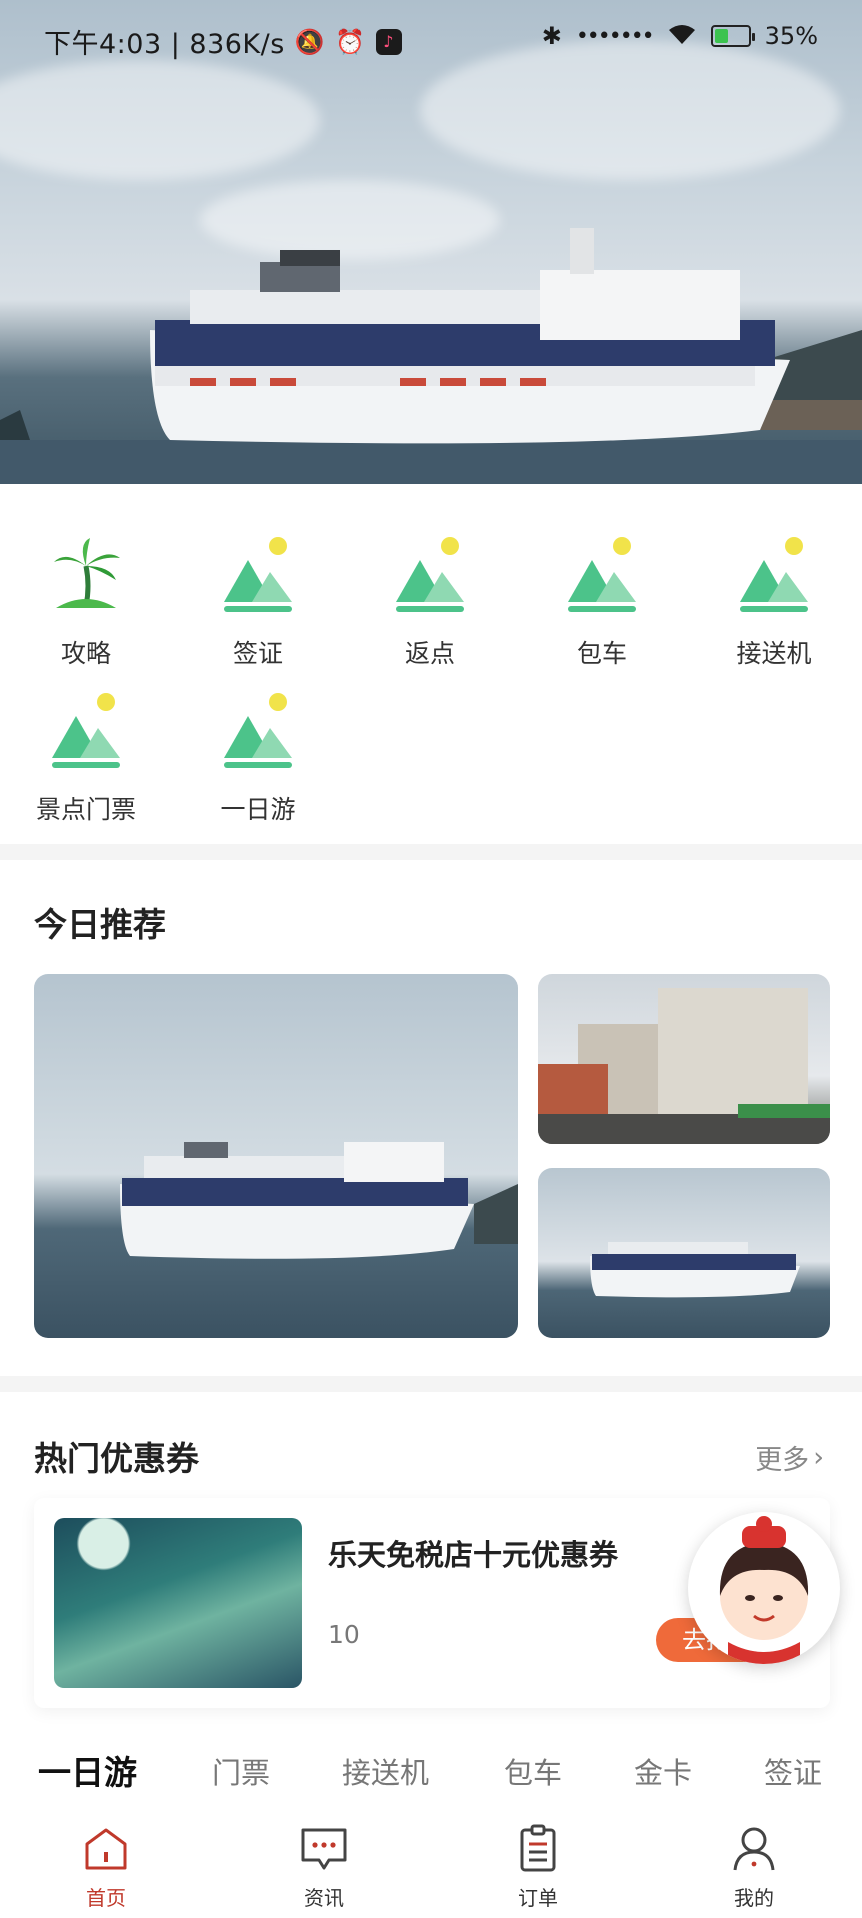 The image size is (862, 1918). What do you see at coordinates (310, 41) in the screenshot?
I see `mute-icon: 🔕` at bounding box center [310, 41].